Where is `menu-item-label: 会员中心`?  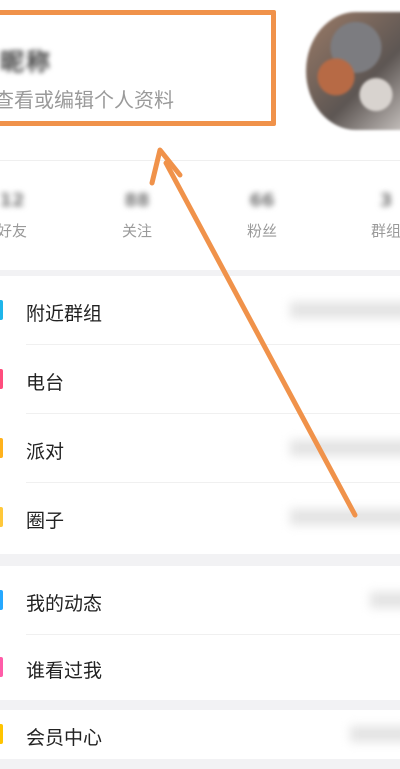 menu-item-label: 会员中心 is located at coordinates (64, 738).